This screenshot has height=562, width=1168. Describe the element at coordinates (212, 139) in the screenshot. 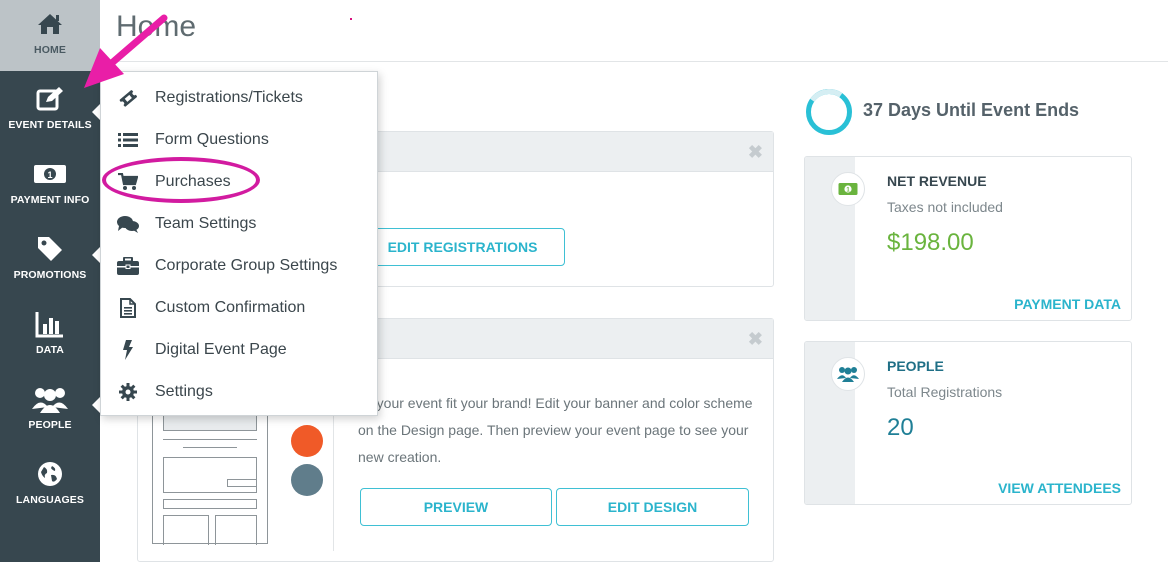

I see `menu-item-label: Form Questions` at that location.